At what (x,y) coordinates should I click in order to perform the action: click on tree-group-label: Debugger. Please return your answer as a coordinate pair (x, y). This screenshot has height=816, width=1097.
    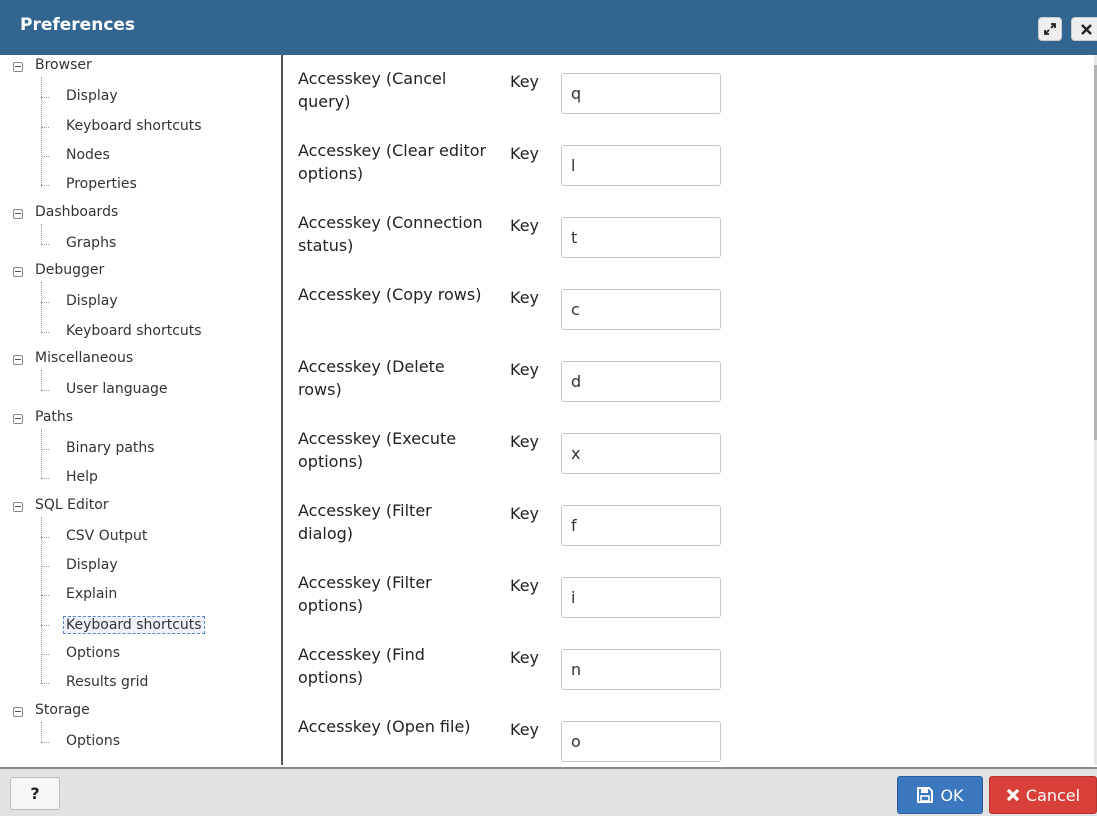
    Looking at the image, I should click on (70, 270).